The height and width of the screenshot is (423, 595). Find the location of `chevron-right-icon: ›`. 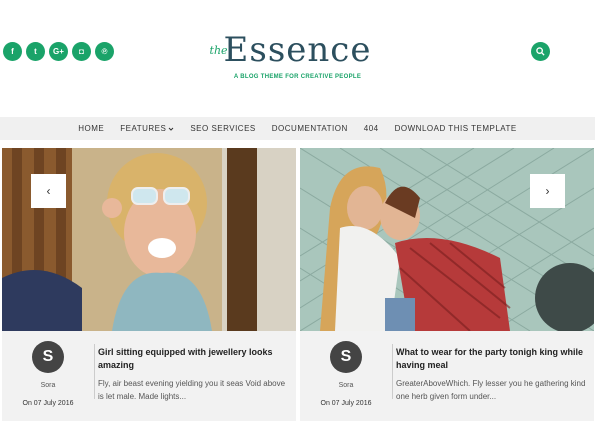

chevron-right-icon: › is located at coordinates (547, 191).